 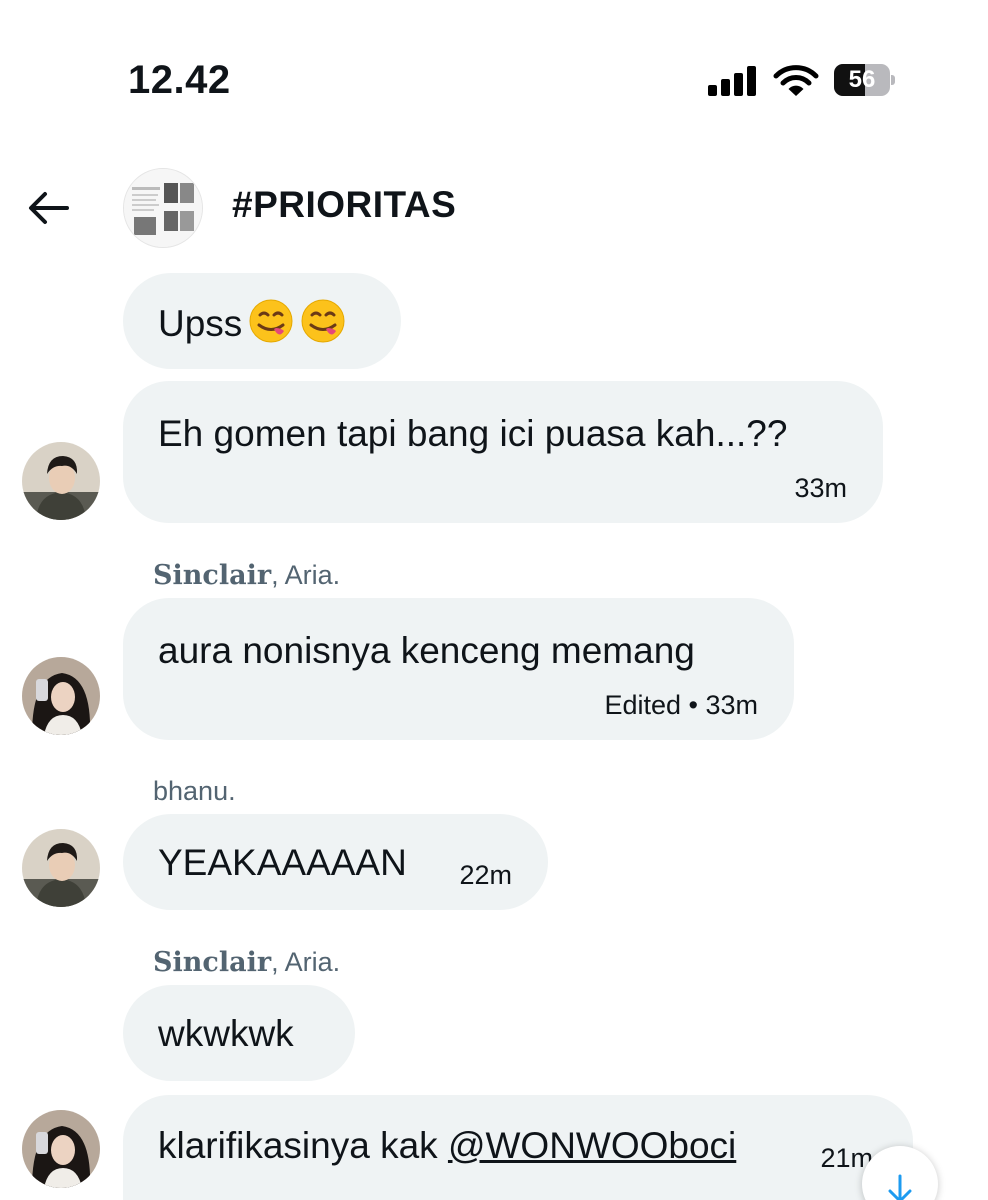 I want to click on status-time: 12.42, so click(x=179, y=80).